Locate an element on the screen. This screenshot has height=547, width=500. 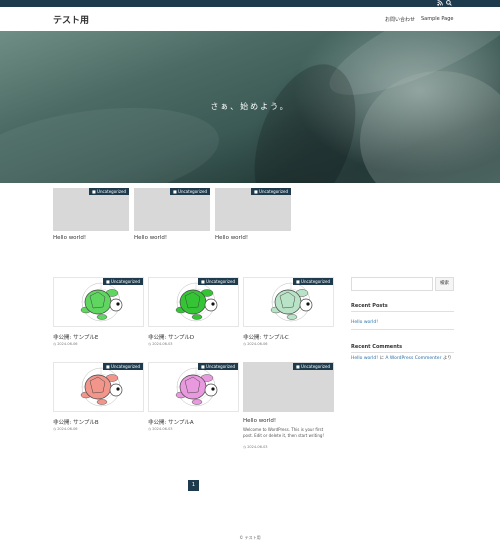
comment-post-link: Hello world! is located at coordinates (364, 358).